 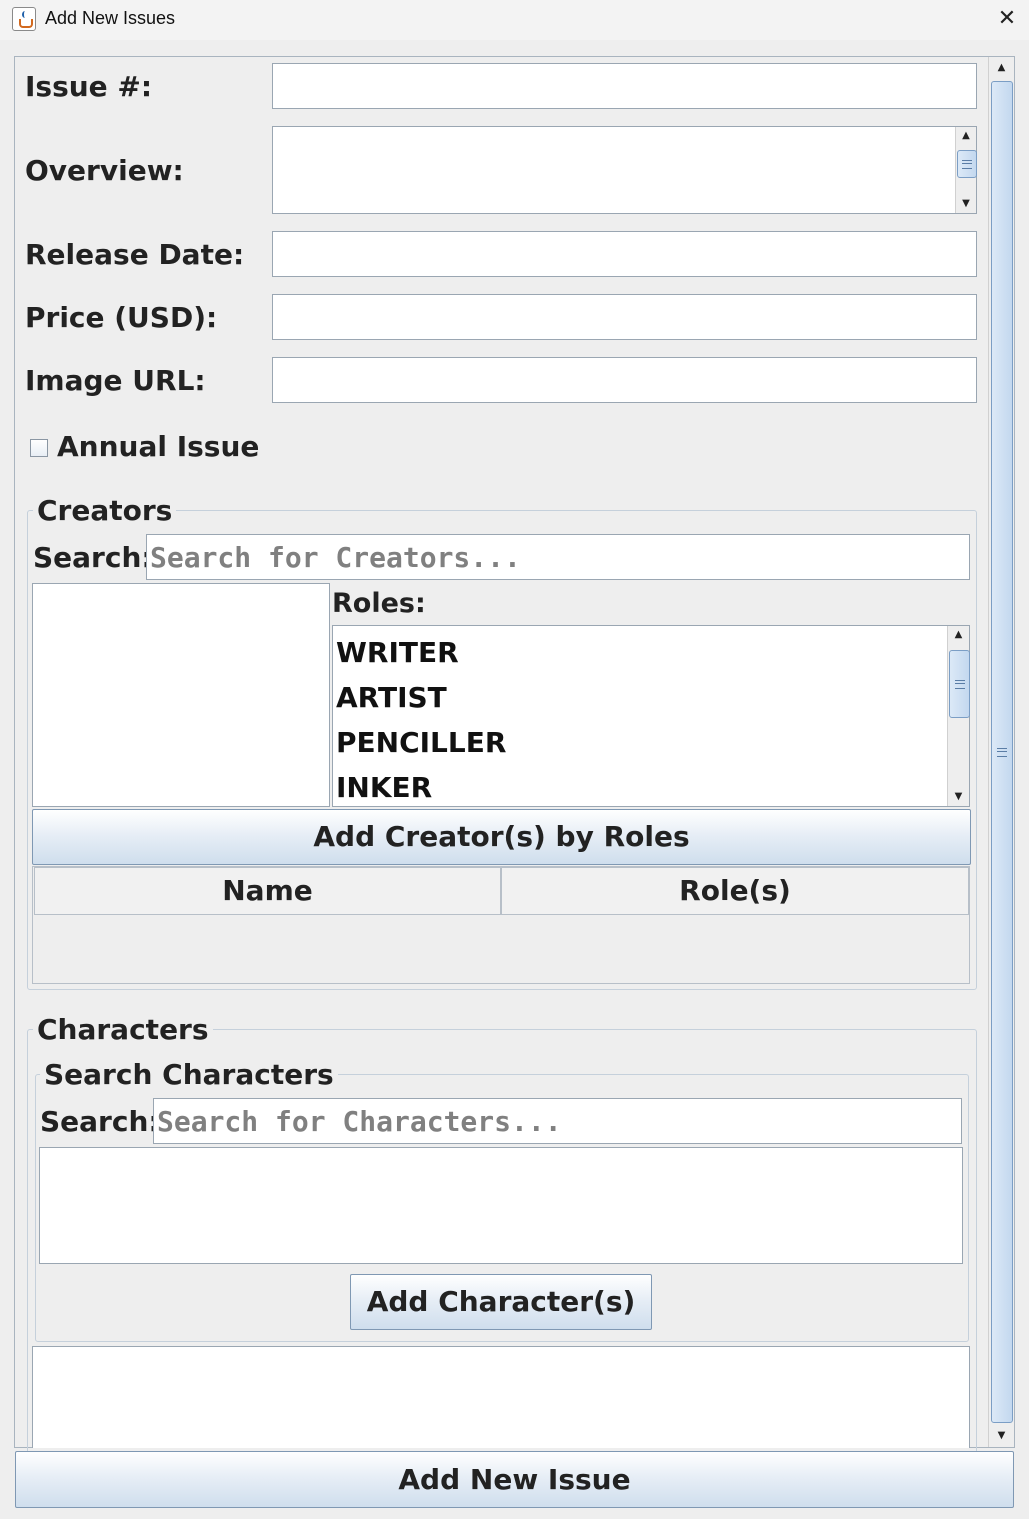 What do you see at coordinates (181, 695) in the screenshot?
I see `creators-results-list` at bounding box center [181, 695].